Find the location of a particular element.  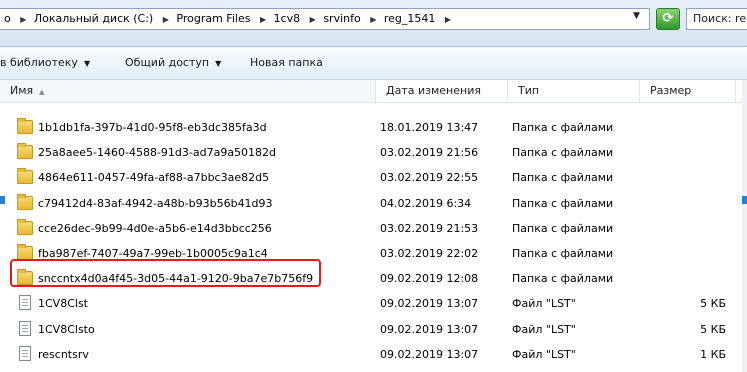

file-name: 1CV8Clsto is located at coordinates (66, 329).